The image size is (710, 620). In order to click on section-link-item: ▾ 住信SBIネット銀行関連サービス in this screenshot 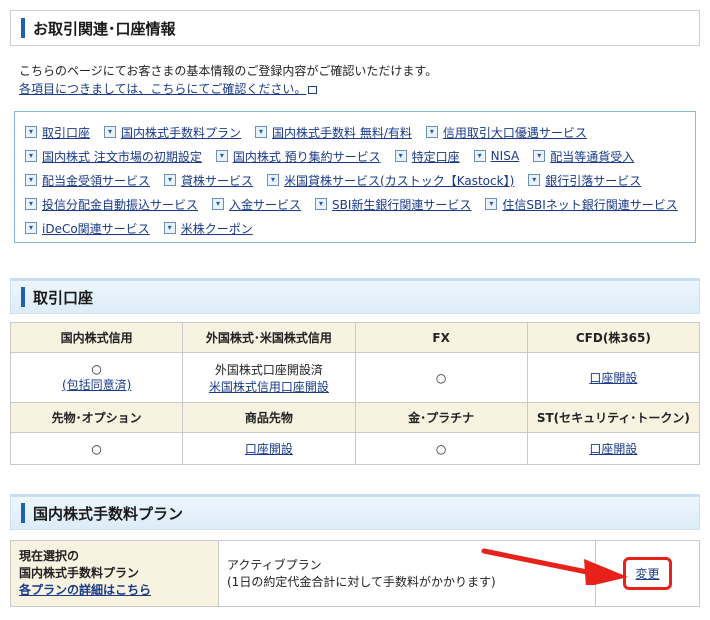, I will do `click(581, 204)`.